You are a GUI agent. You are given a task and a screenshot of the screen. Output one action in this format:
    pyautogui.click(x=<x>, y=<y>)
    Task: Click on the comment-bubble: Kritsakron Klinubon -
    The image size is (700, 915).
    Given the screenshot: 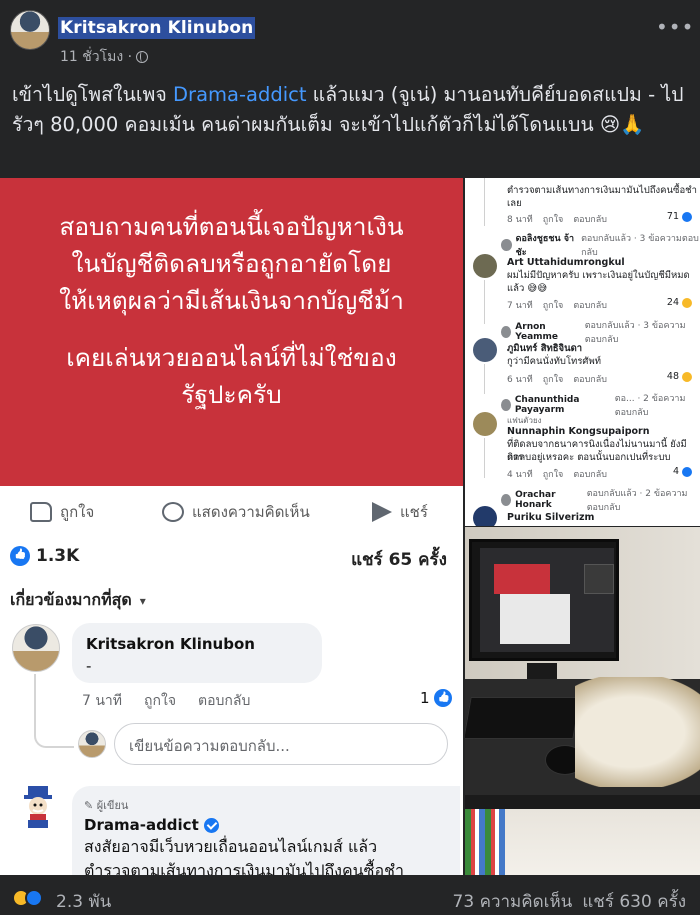 What is the action you would take?
    pyautogui.click(x=197, y=653)
    